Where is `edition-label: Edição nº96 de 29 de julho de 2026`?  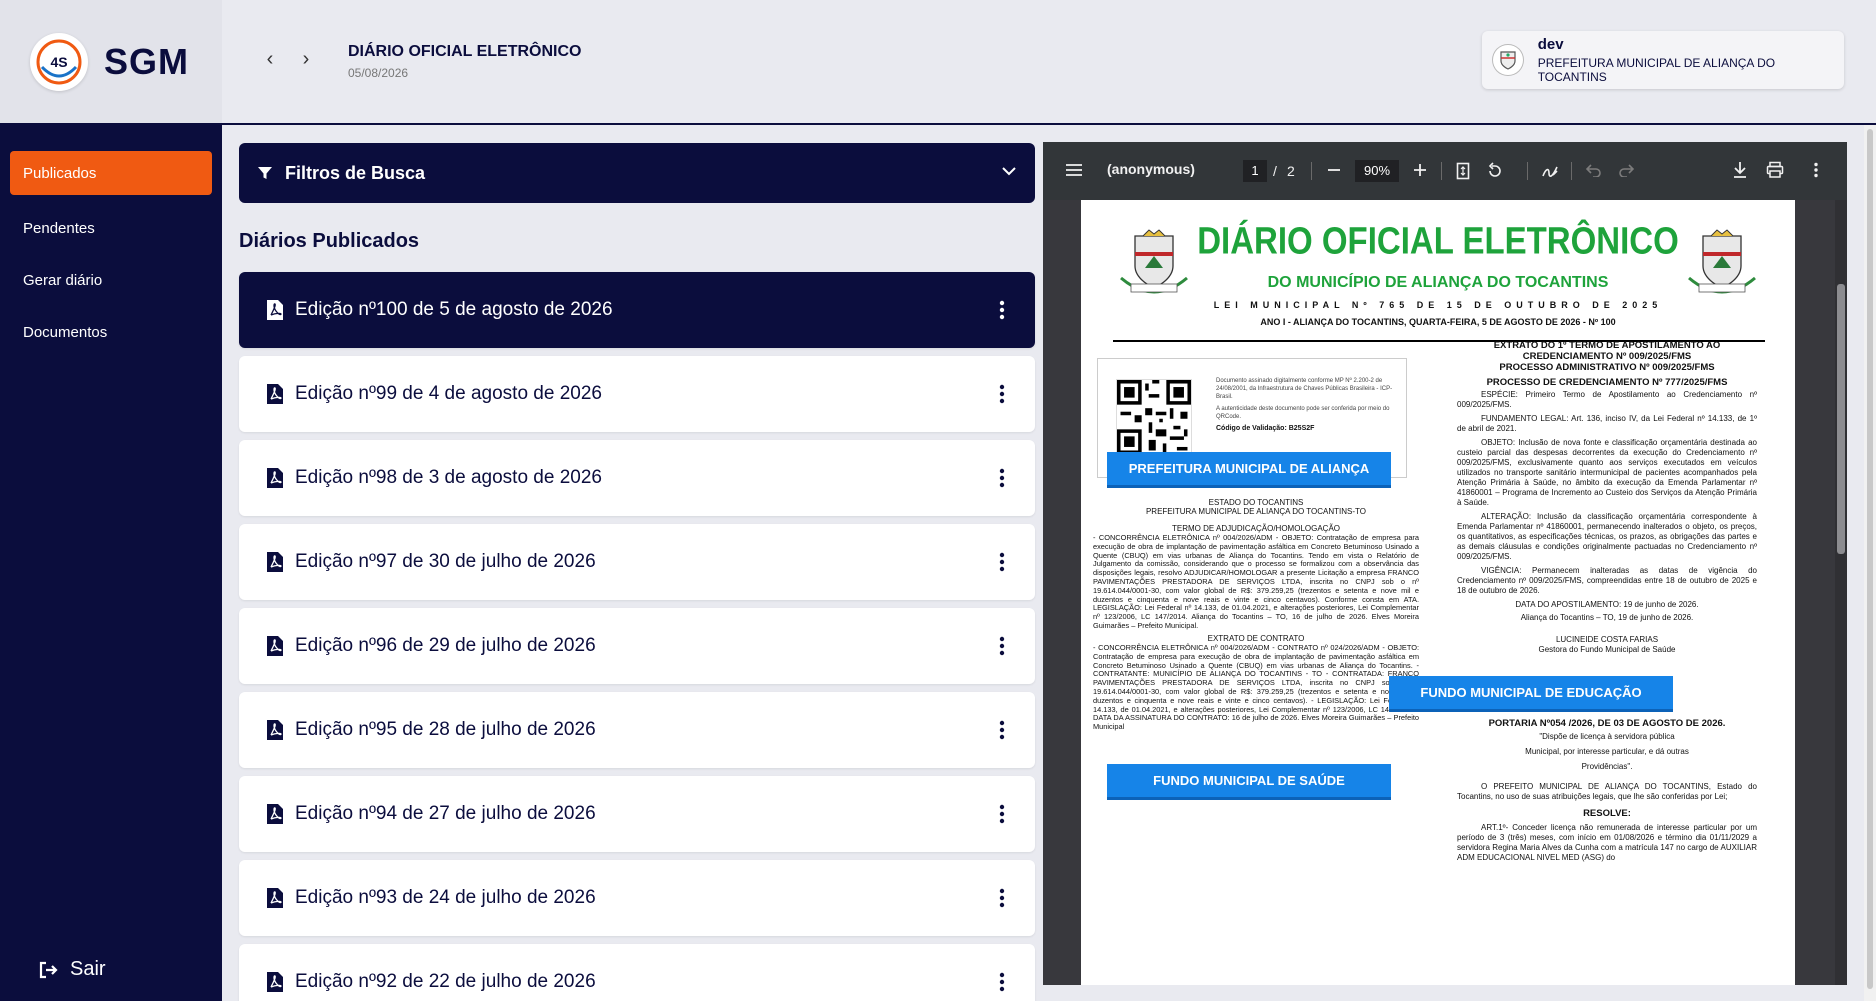
edition-label: Edição nº96 de 29 de julho de 2026 is located at coordinates (445, 645).